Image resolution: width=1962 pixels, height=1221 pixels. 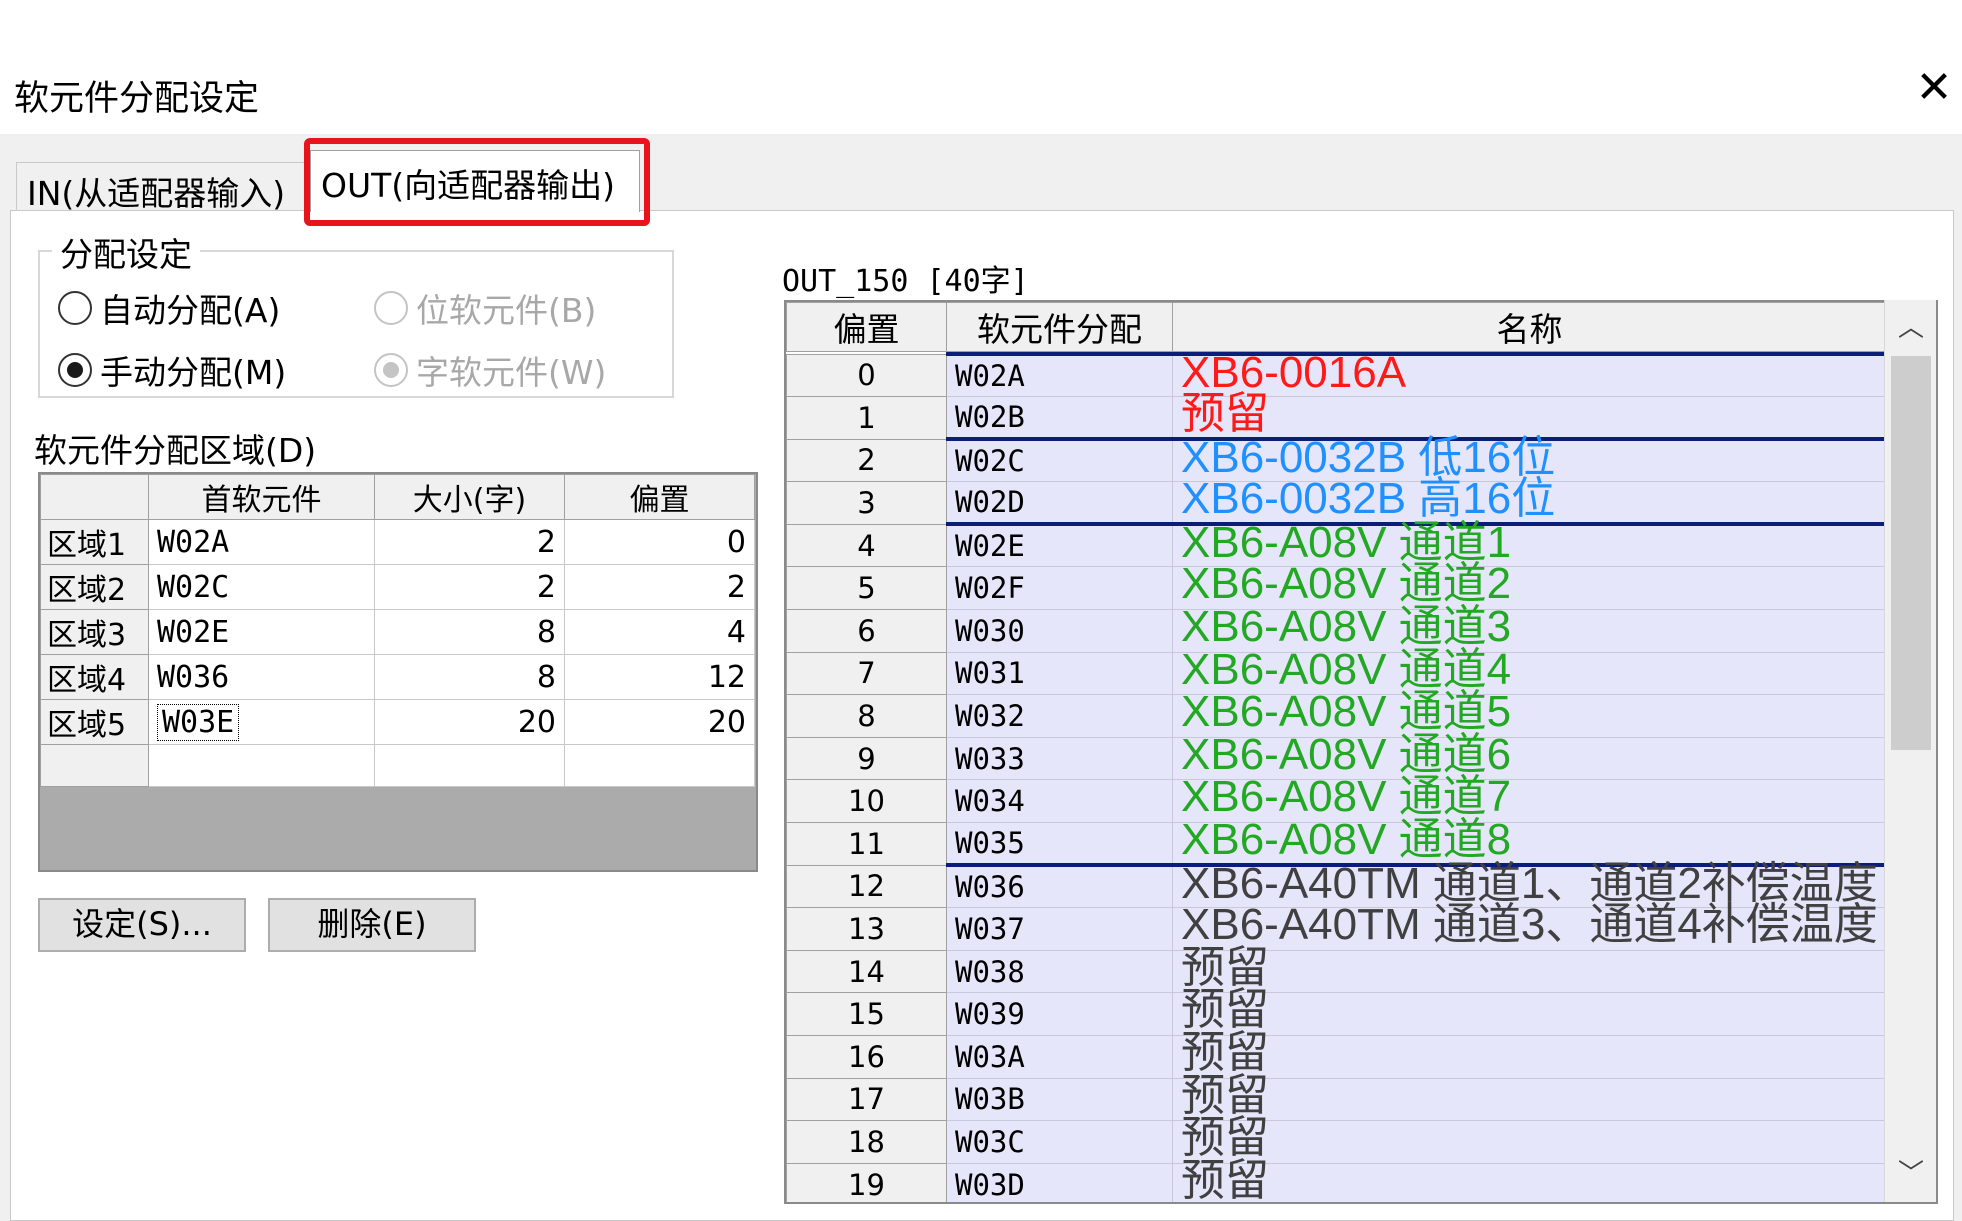 I want to click on scroll-thumb, so click(x=1911, y=553).